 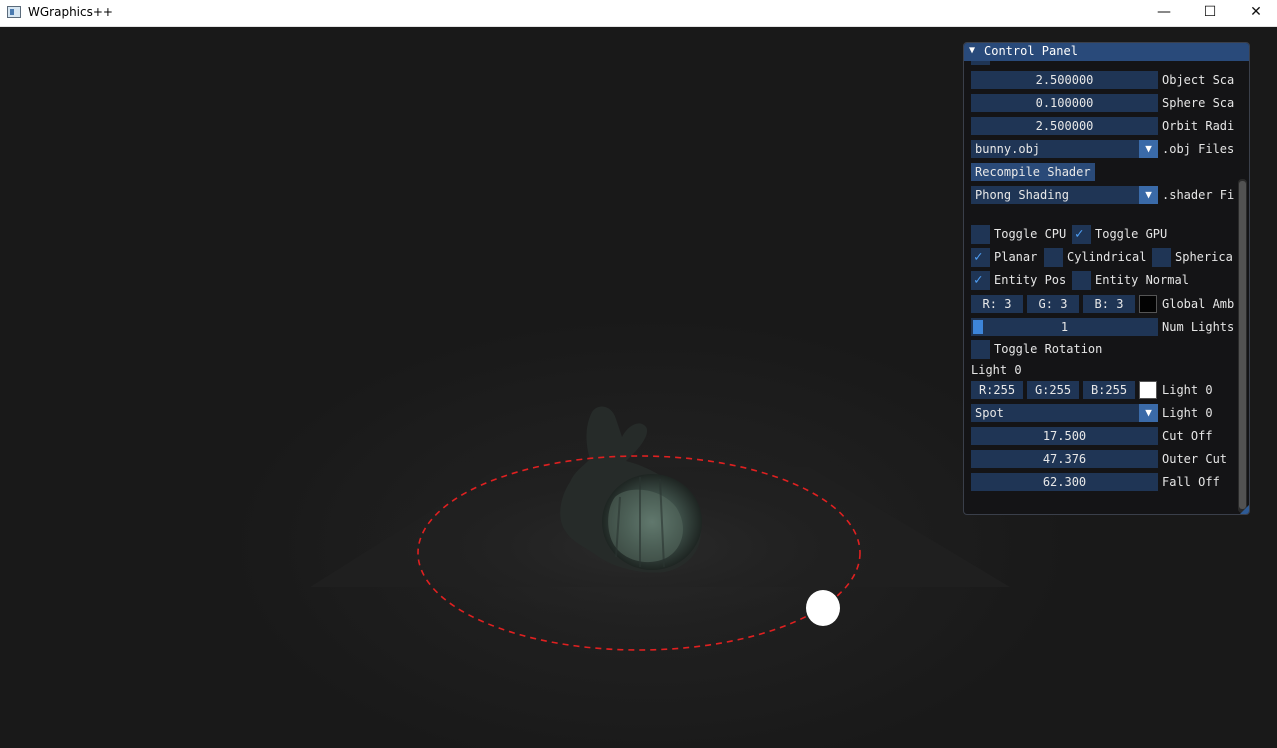 I want to click on obj-files-dropdown-icon: ▼, so click(x=1148, y=149).